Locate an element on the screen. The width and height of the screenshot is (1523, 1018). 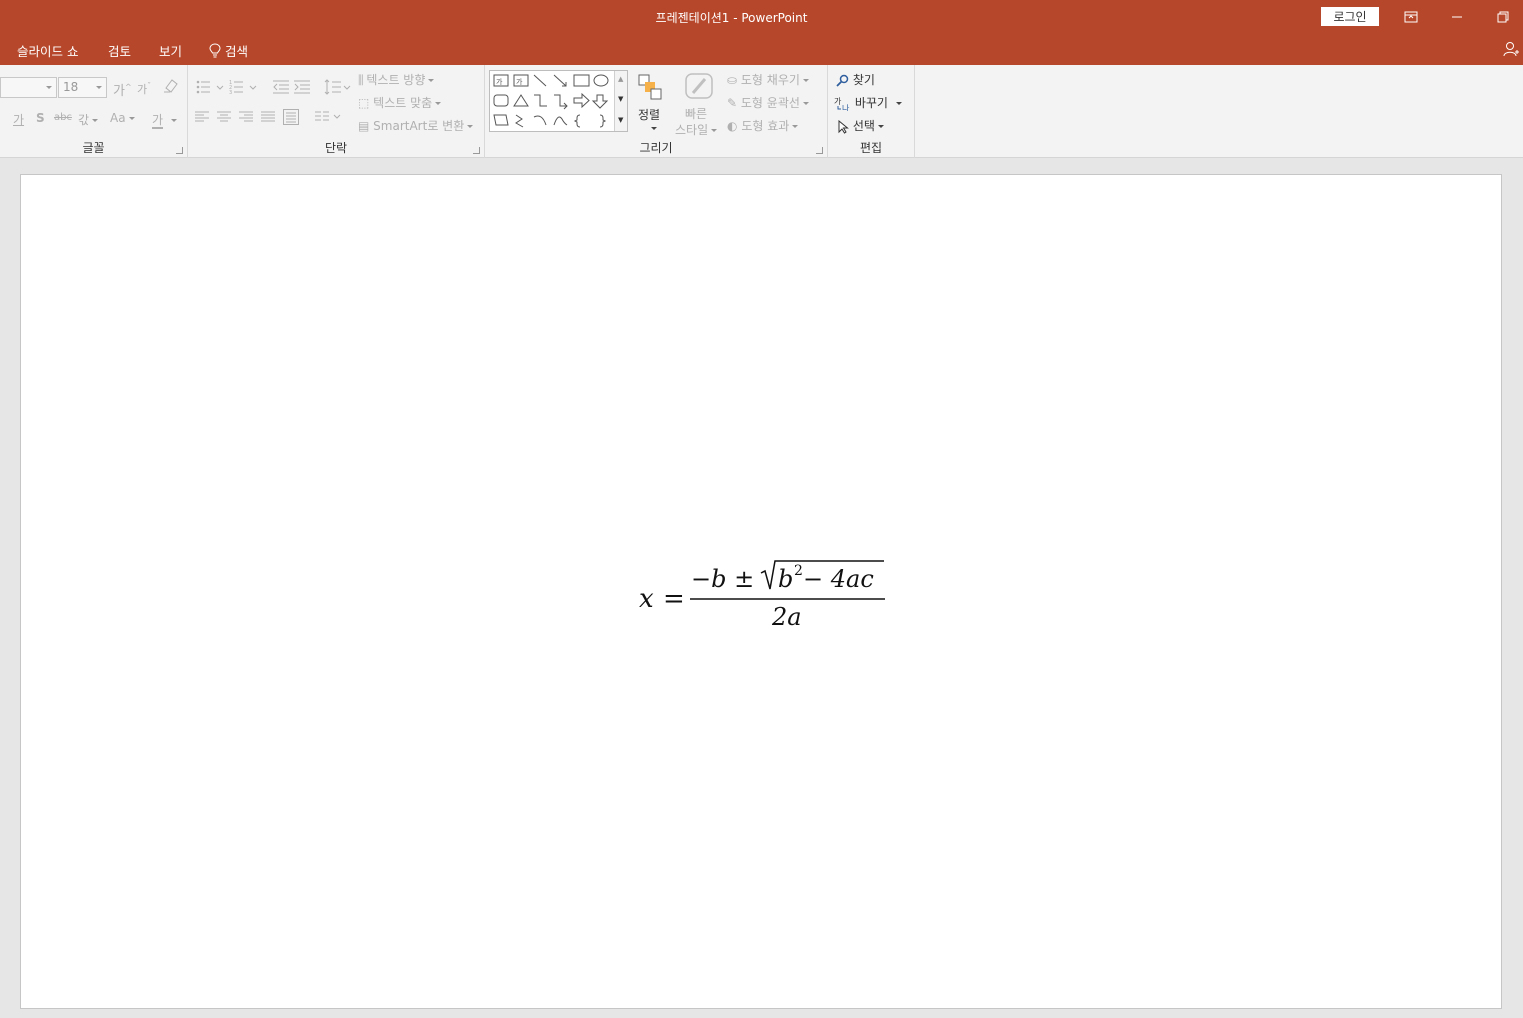
character-spacing-button: 갃 is located at coordinates (88, 119).